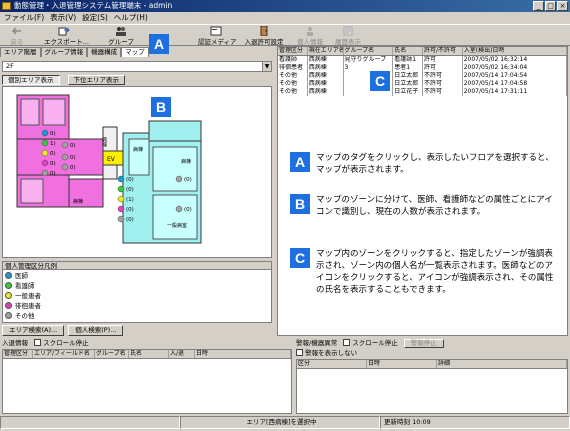 Image resolution: width=570 pixels, height=431 pixels. What do you see at coordinates (137, 292) in the screenshot?
I see `legend: 個人管理区分凡例 医師 看護師 一般患者 徘徊患者 その他` at bounding box center [137, 292].